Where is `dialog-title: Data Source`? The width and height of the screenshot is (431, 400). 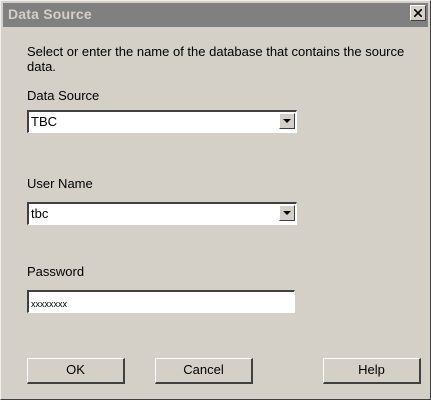 dialog-title: Data Source is located at coordinates (50, 14).